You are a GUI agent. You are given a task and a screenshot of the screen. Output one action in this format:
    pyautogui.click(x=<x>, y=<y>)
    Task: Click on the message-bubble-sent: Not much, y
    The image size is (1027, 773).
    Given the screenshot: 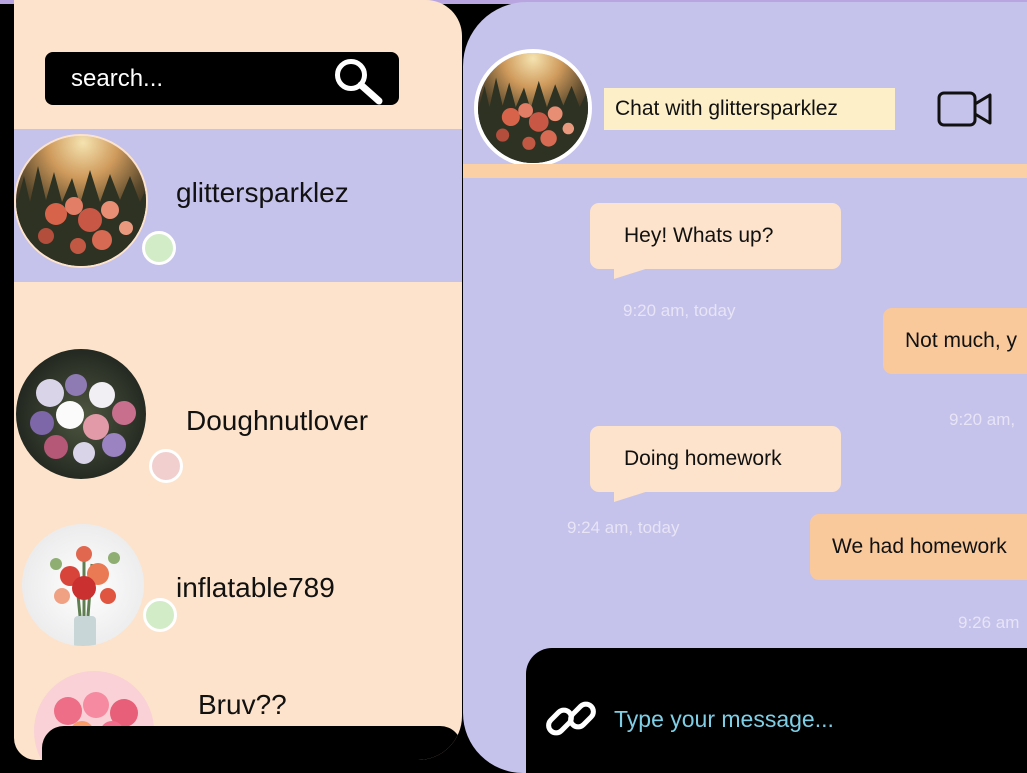 What is the action you would take?
    pyautogui.click(x=955, y=341)
    